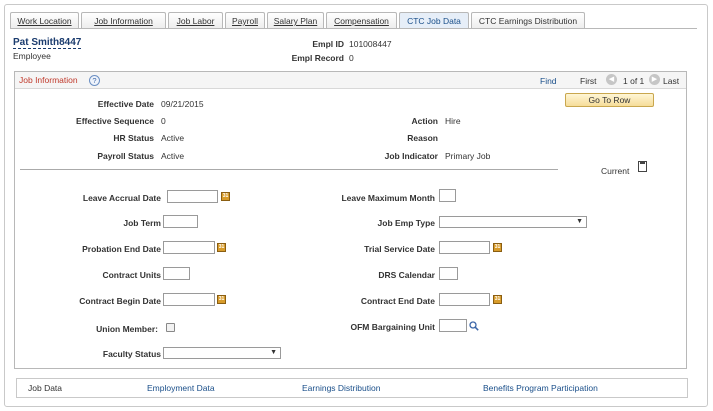  What do you see at coordinates (133, 138) in the screenshot?
I see `hr-status-label: HR Status` at bounding box center [133, 138].